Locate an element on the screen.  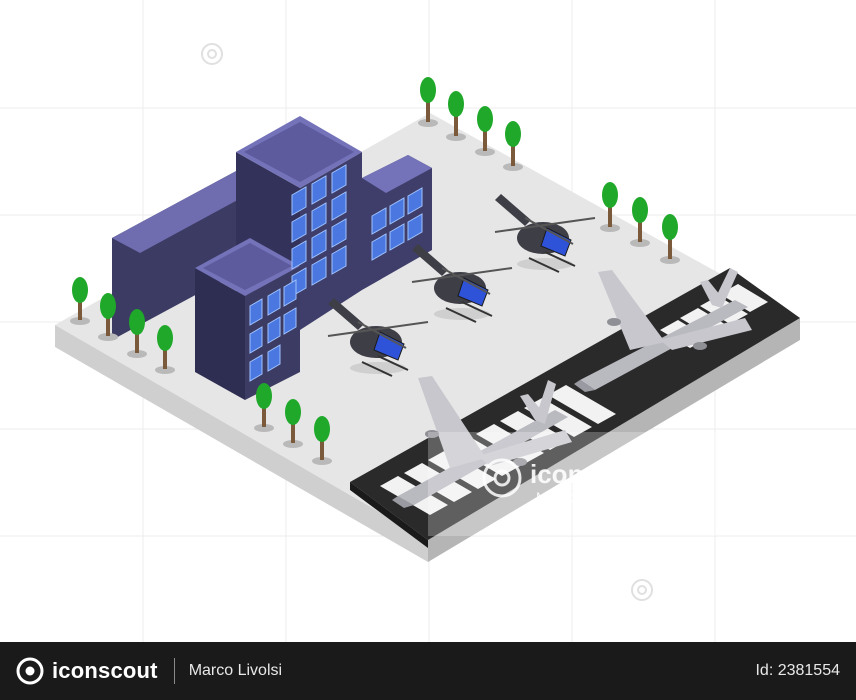
footer-divider is located at coordinates (174, 671).